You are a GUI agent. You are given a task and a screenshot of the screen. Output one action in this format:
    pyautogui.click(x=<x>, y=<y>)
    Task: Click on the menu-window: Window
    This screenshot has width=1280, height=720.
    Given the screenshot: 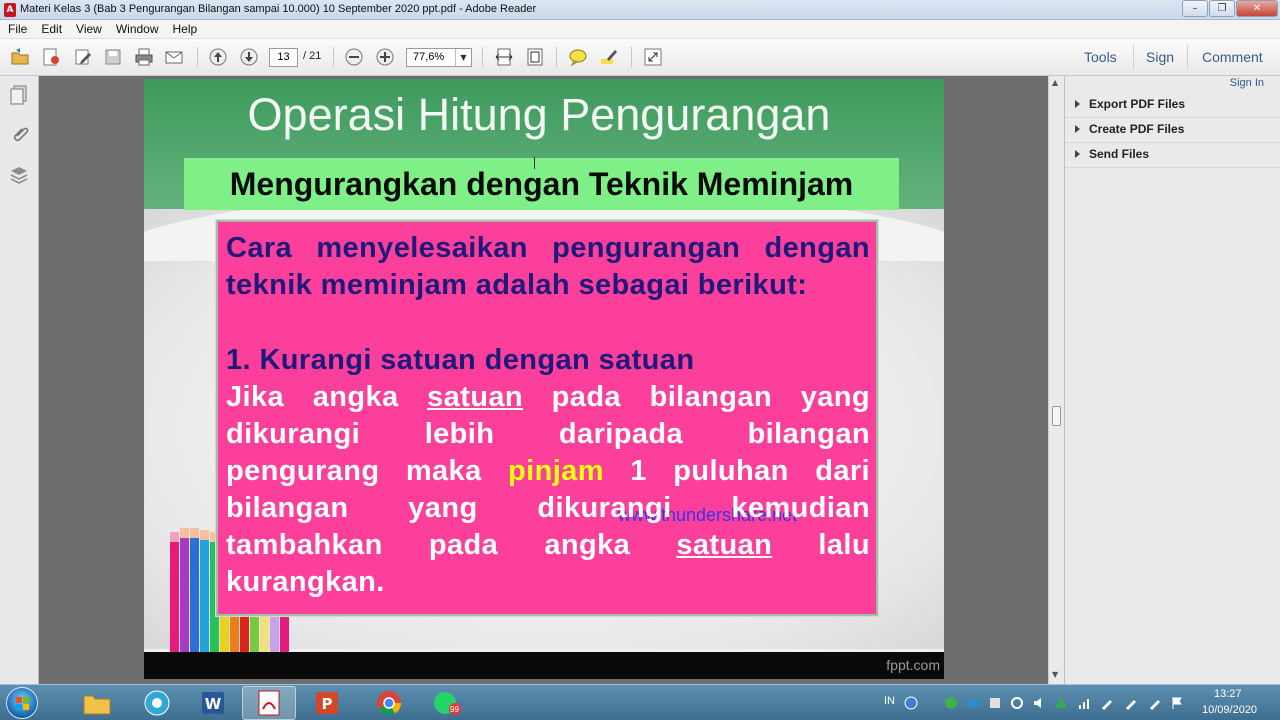 What is the action you would take?
    pyautogui.click(x=139, y=29)
    